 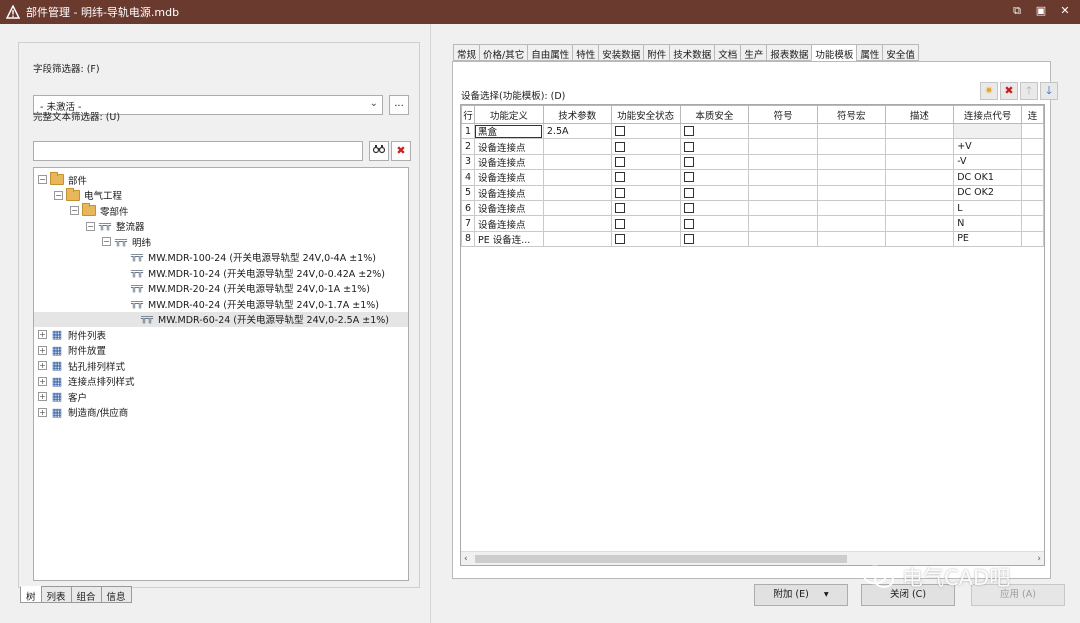 What do you see at coordinates (468, 239) in the screenshot?
I see `row-number: 8` at bounding box center [468, 239].